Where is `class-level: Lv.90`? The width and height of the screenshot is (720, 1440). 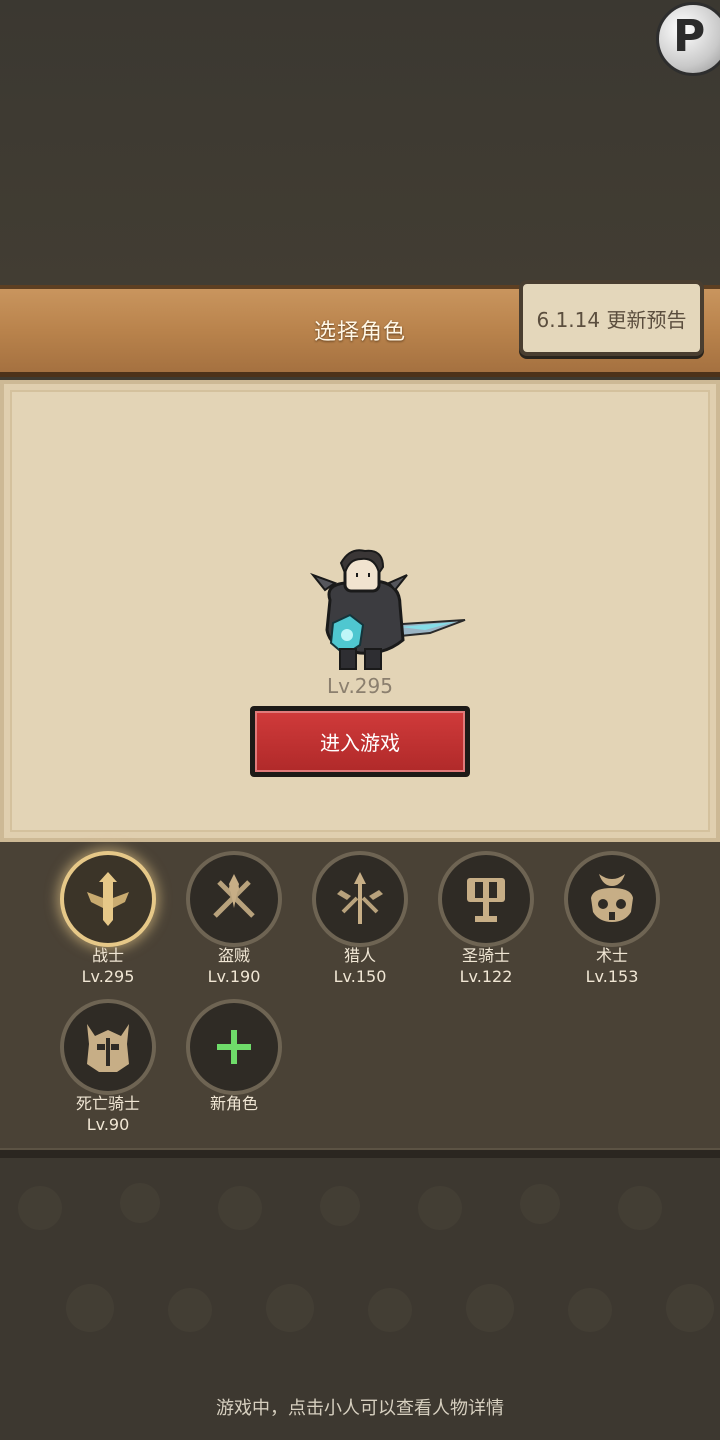 class-level: Lv.90 is located at coordinates (108, 1124).